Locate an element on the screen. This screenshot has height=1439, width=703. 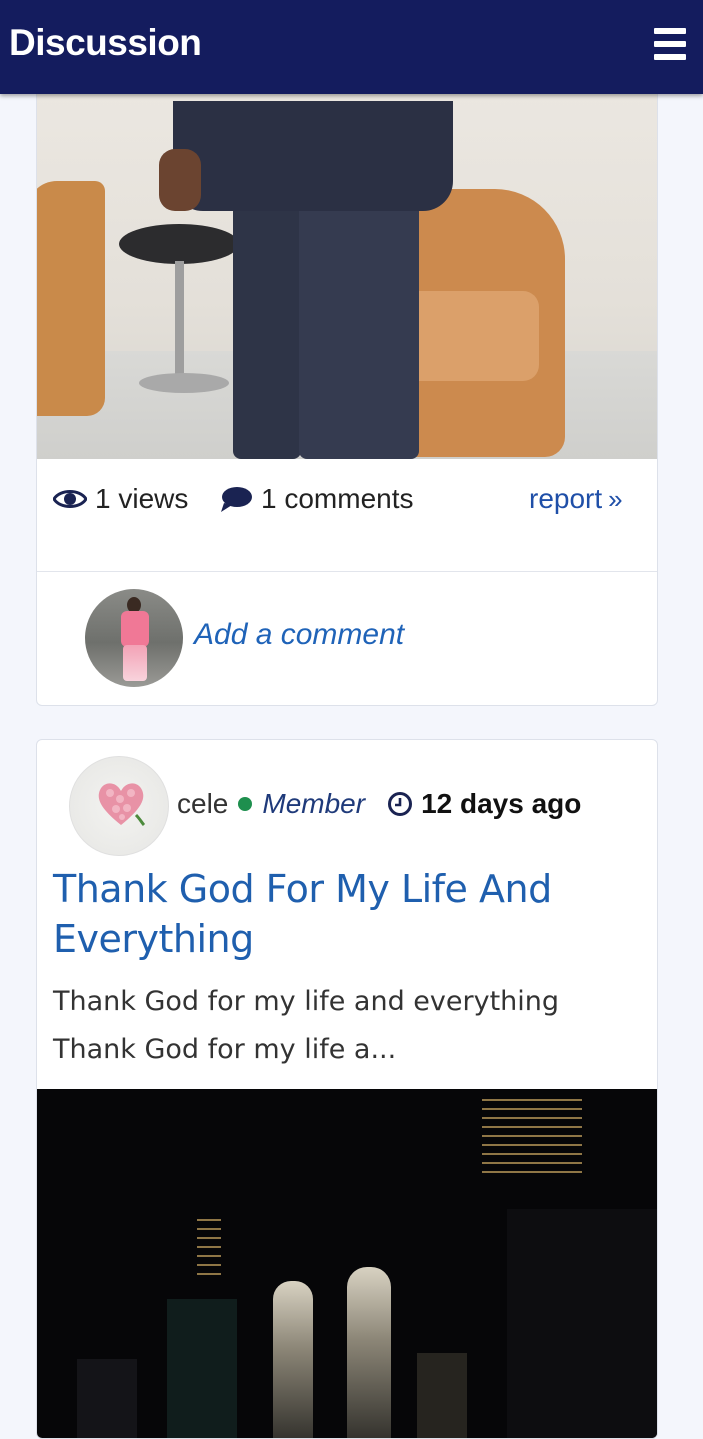
photo-tower-left is located at coordinates (293, 1359).